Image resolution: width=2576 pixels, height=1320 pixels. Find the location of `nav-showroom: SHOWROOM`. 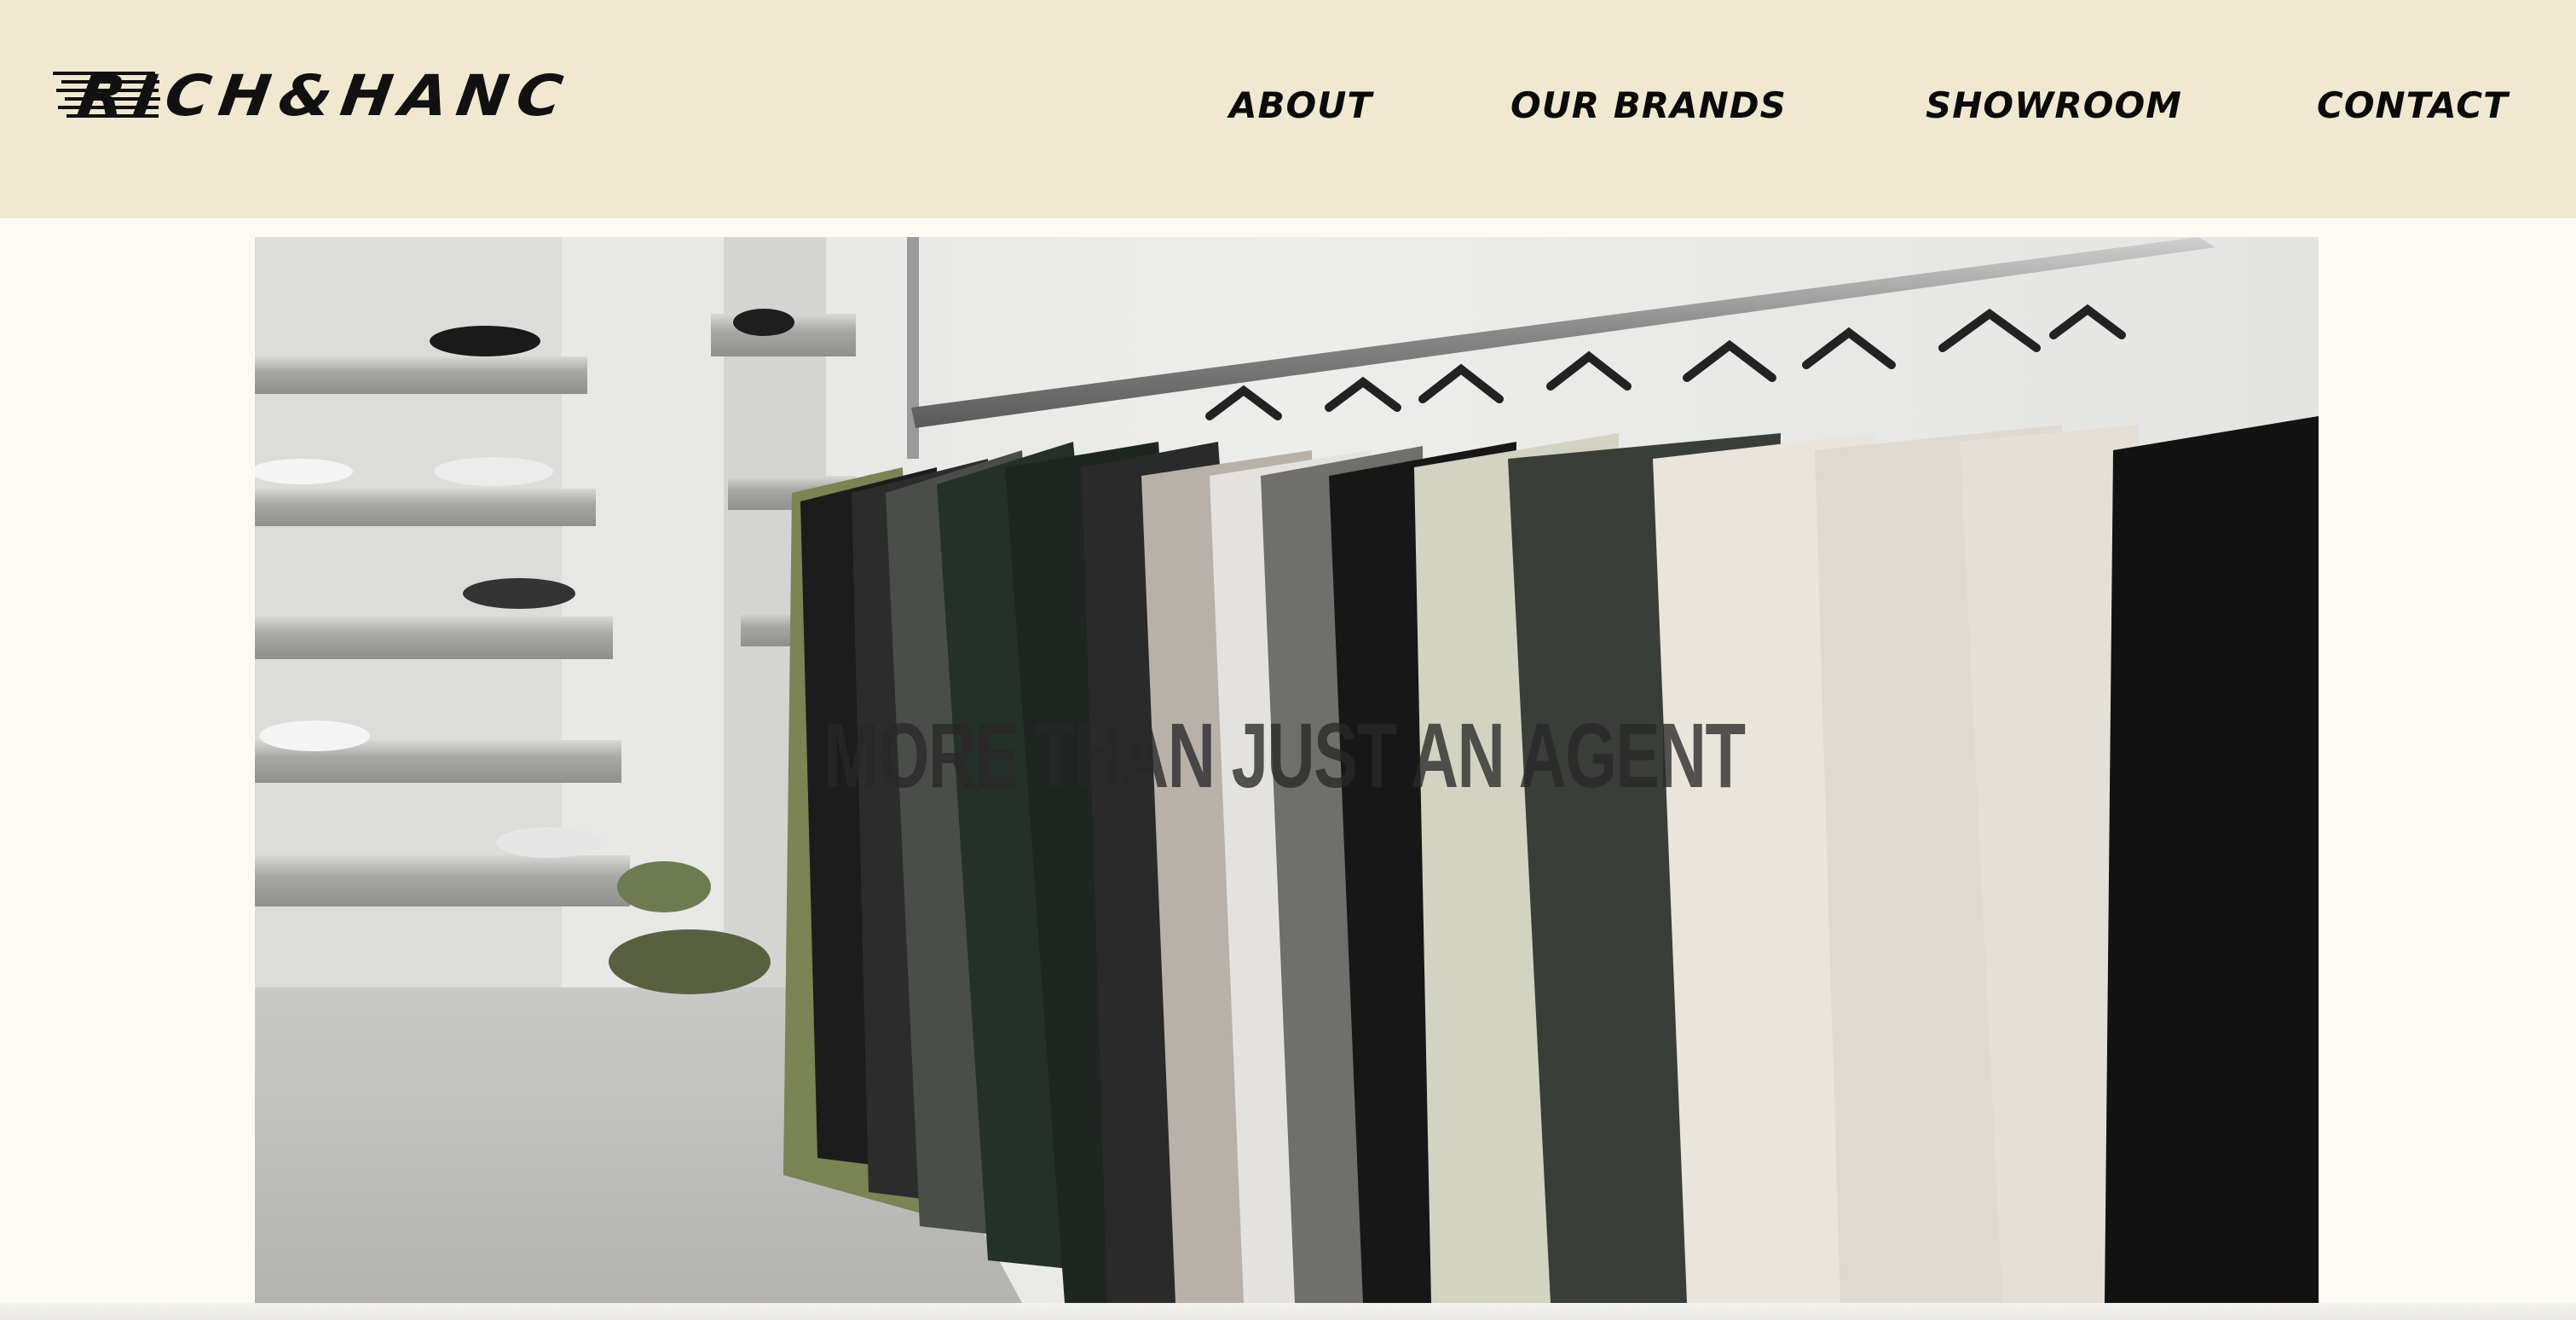

nav-showroom: SHOWROOM is located at coordinates (2054, 105).